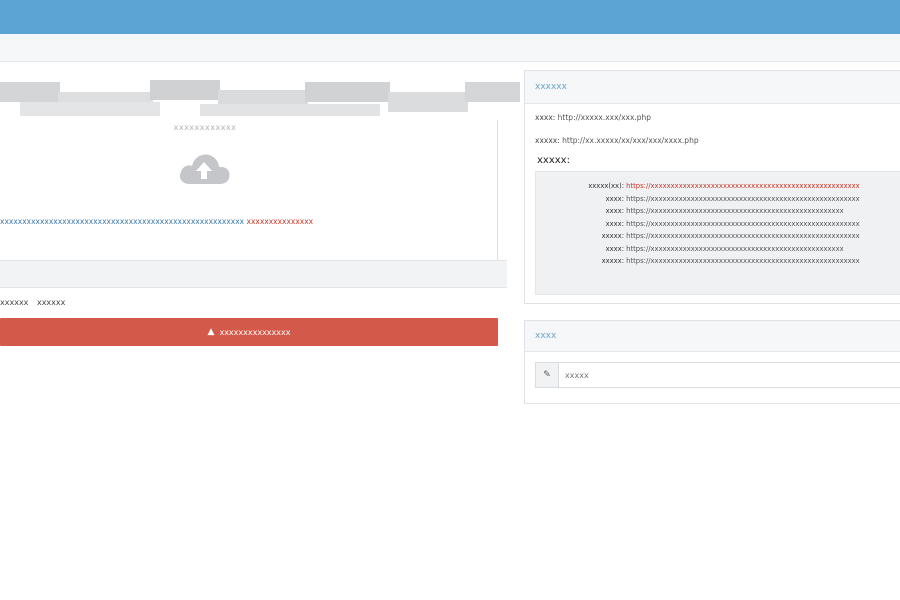 This screenshot has width=900, height=600. I want to click on sub-toolbar, so click(450, 48).